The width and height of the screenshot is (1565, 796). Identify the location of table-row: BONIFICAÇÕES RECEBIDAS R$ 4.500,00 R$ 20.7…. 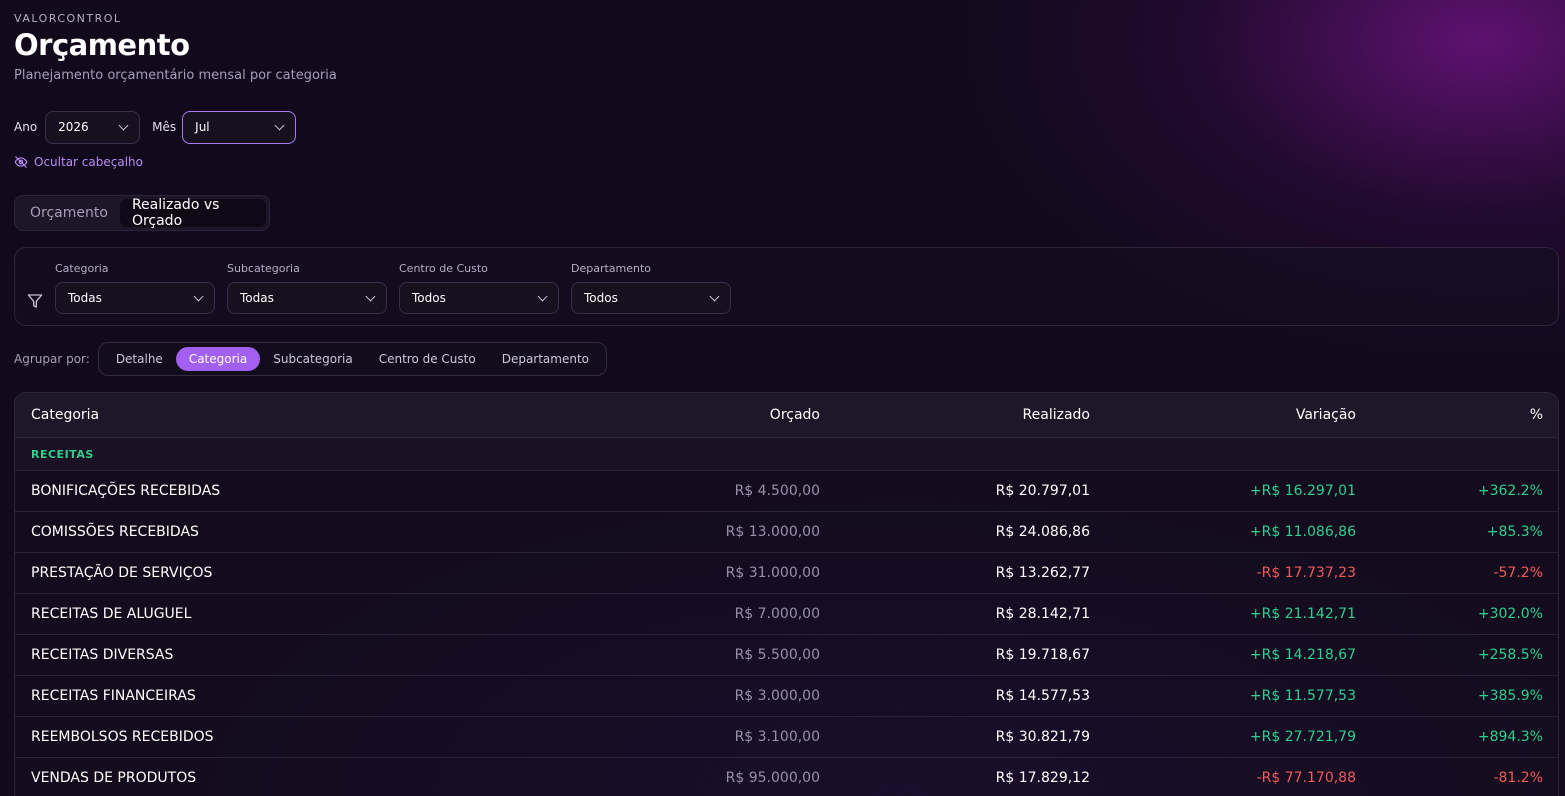
(786, 491).